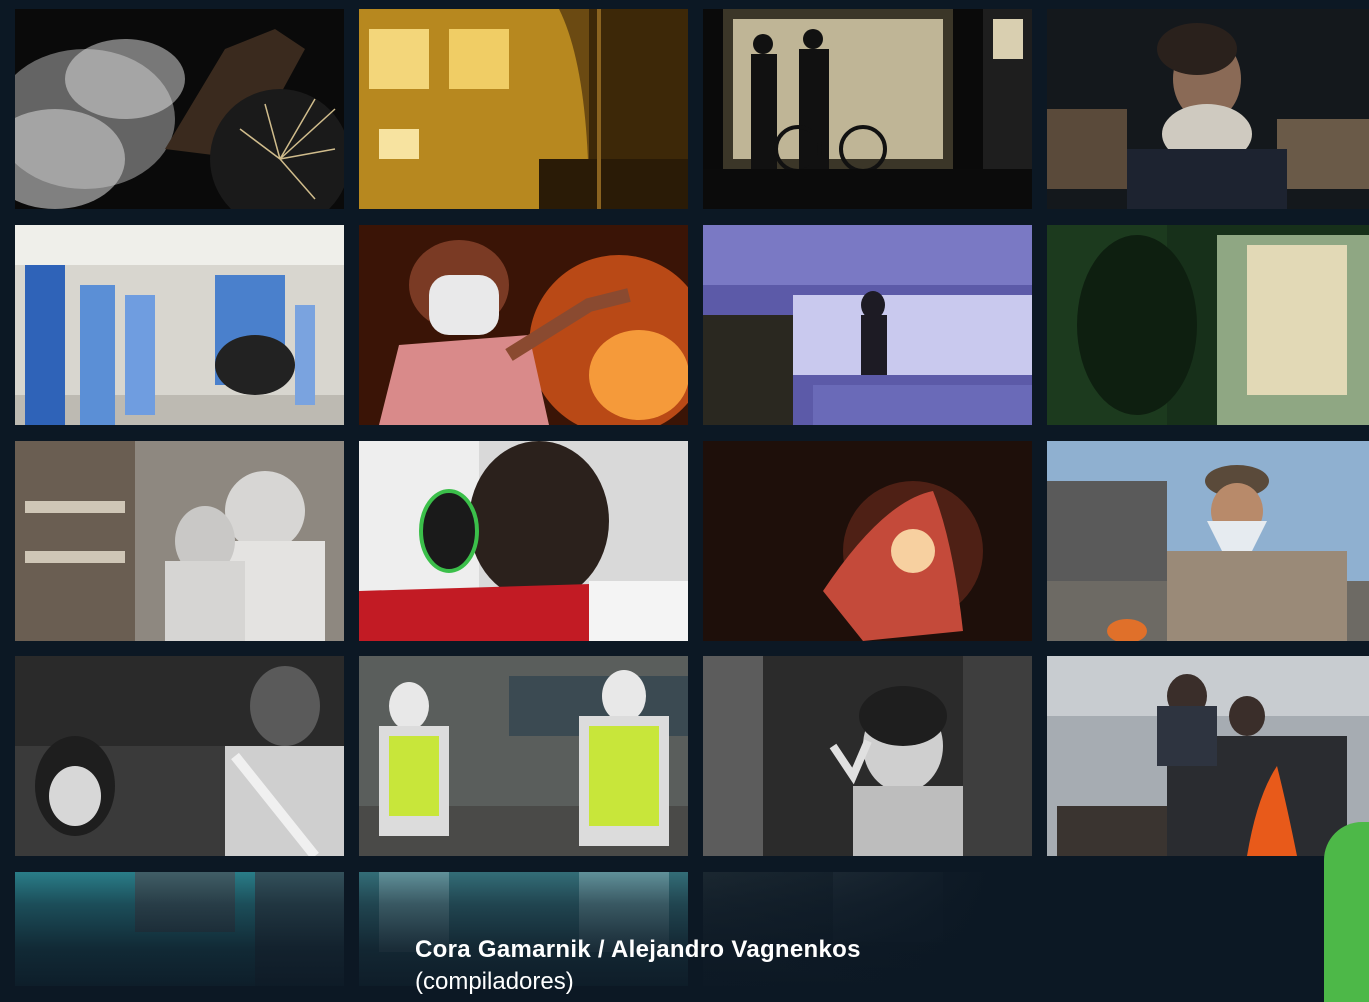 The width and height of the screenshot is (1369, 1002). What do you see at coordinates (494, 981) in the screenshot?
I see `role-text: (compiladores)` at bounding box center [494, 981].